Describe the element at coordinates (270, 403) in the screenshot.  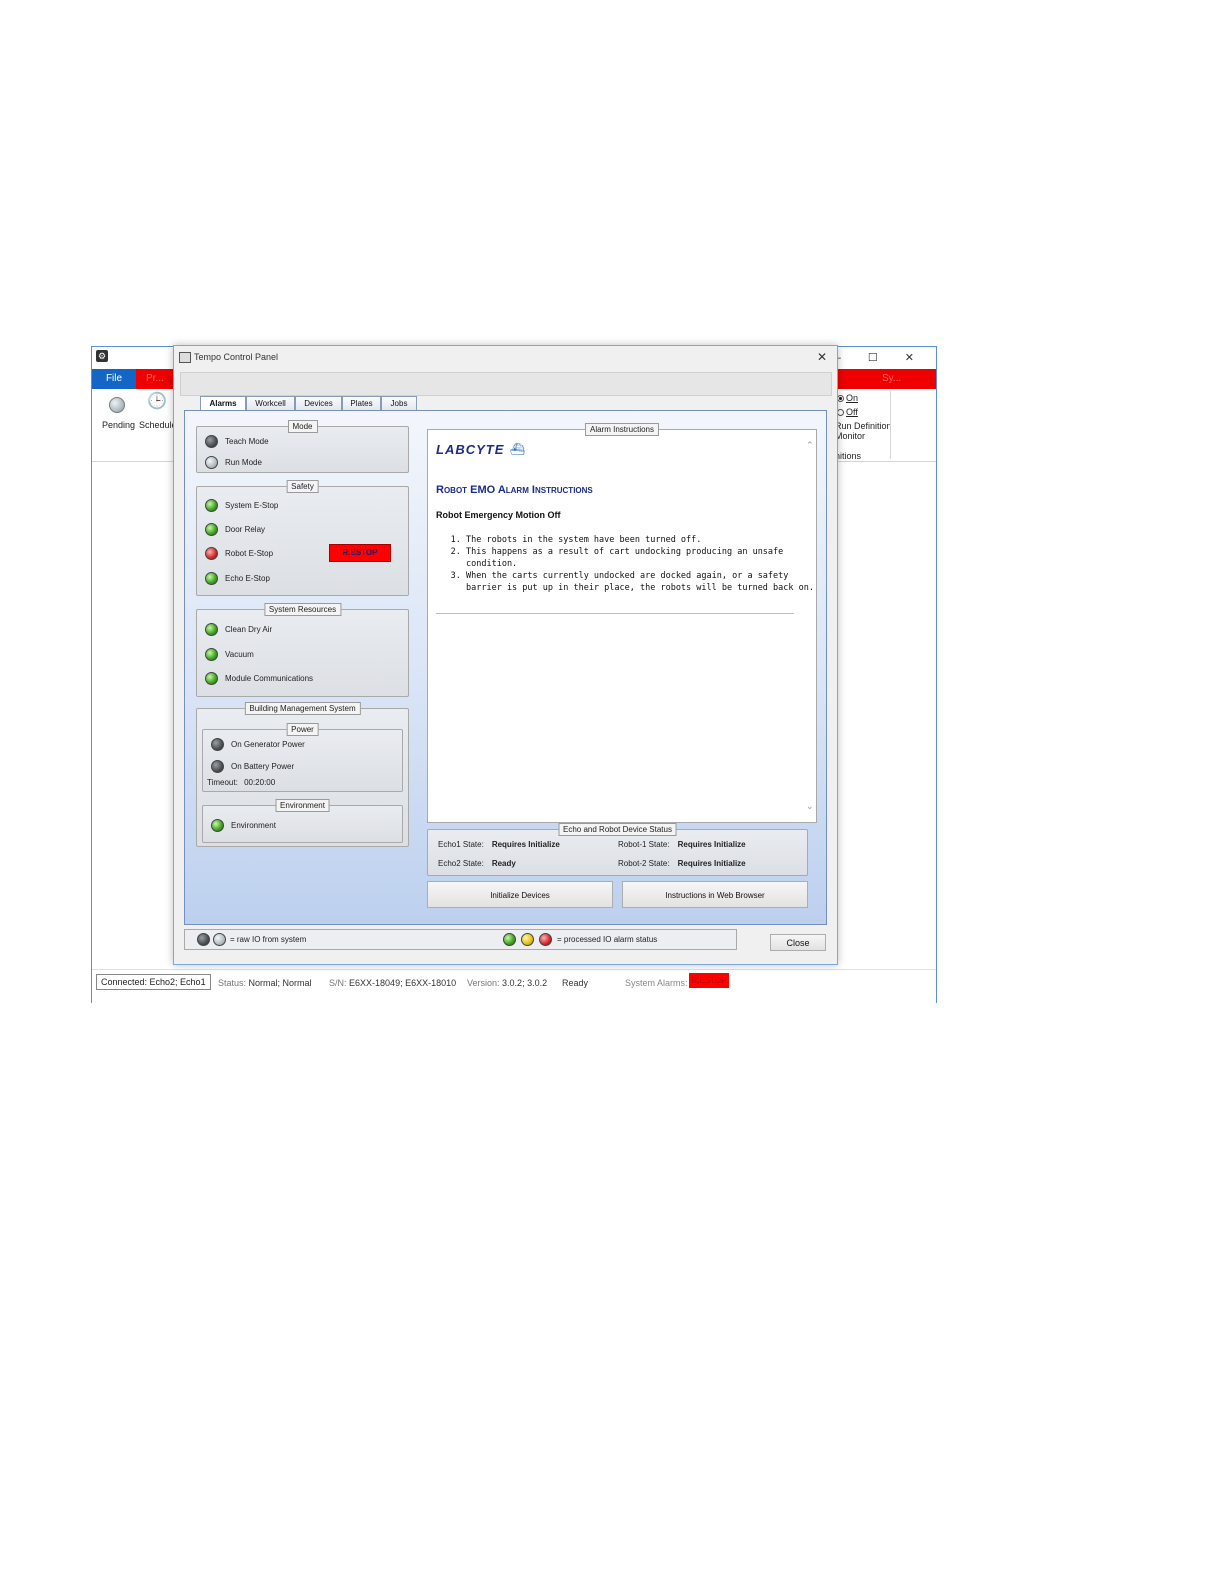
I see `tab-workcell: Workcell` at that location.